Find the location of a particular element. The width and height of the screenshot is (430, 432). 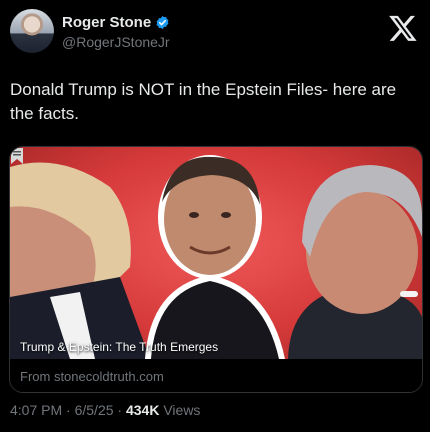

card-footer: From stonecoldtruth.com is located at coordinates (216, 375).